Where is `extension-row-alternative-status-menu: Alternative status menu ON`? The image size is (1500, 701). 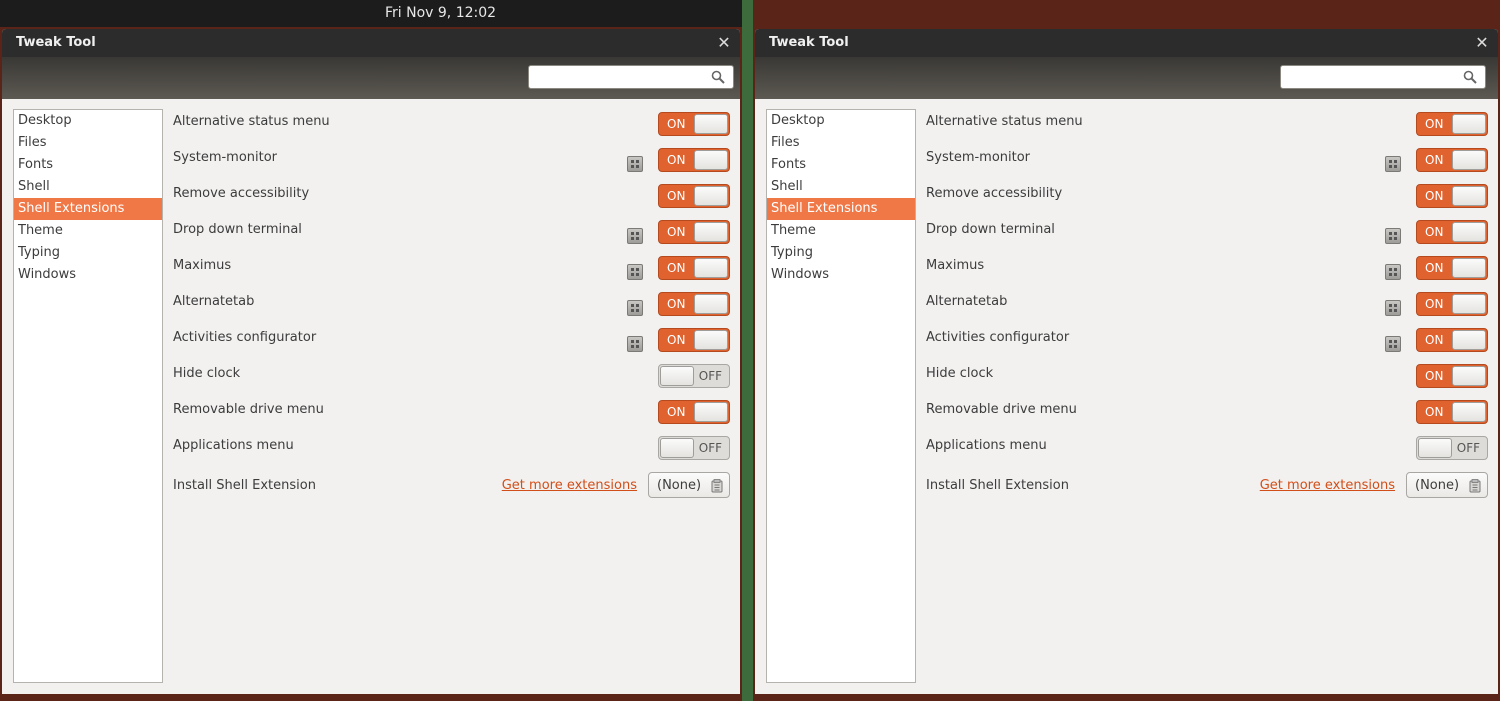 extension-row-alternative-status-menu: Alternative status menu ON is located at coordinates (1207, 127).